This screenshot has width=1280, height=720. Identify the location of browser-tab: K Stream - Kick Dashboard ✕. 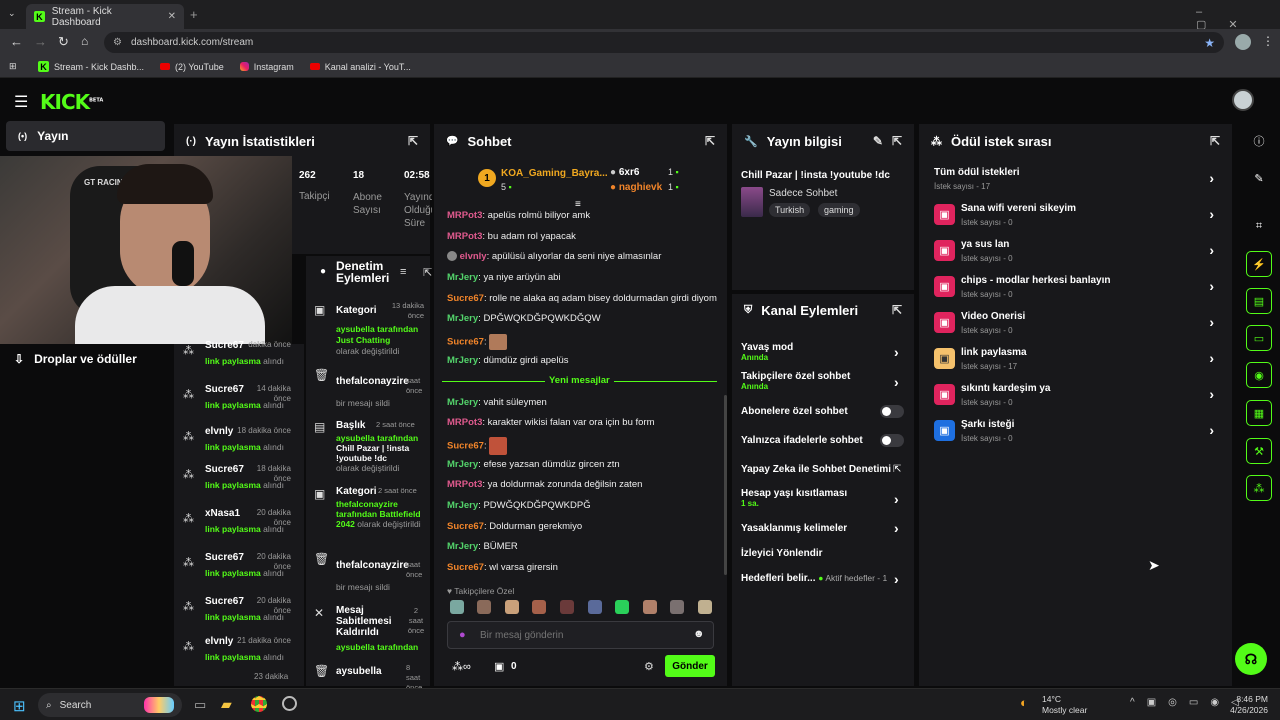
(105, 16).